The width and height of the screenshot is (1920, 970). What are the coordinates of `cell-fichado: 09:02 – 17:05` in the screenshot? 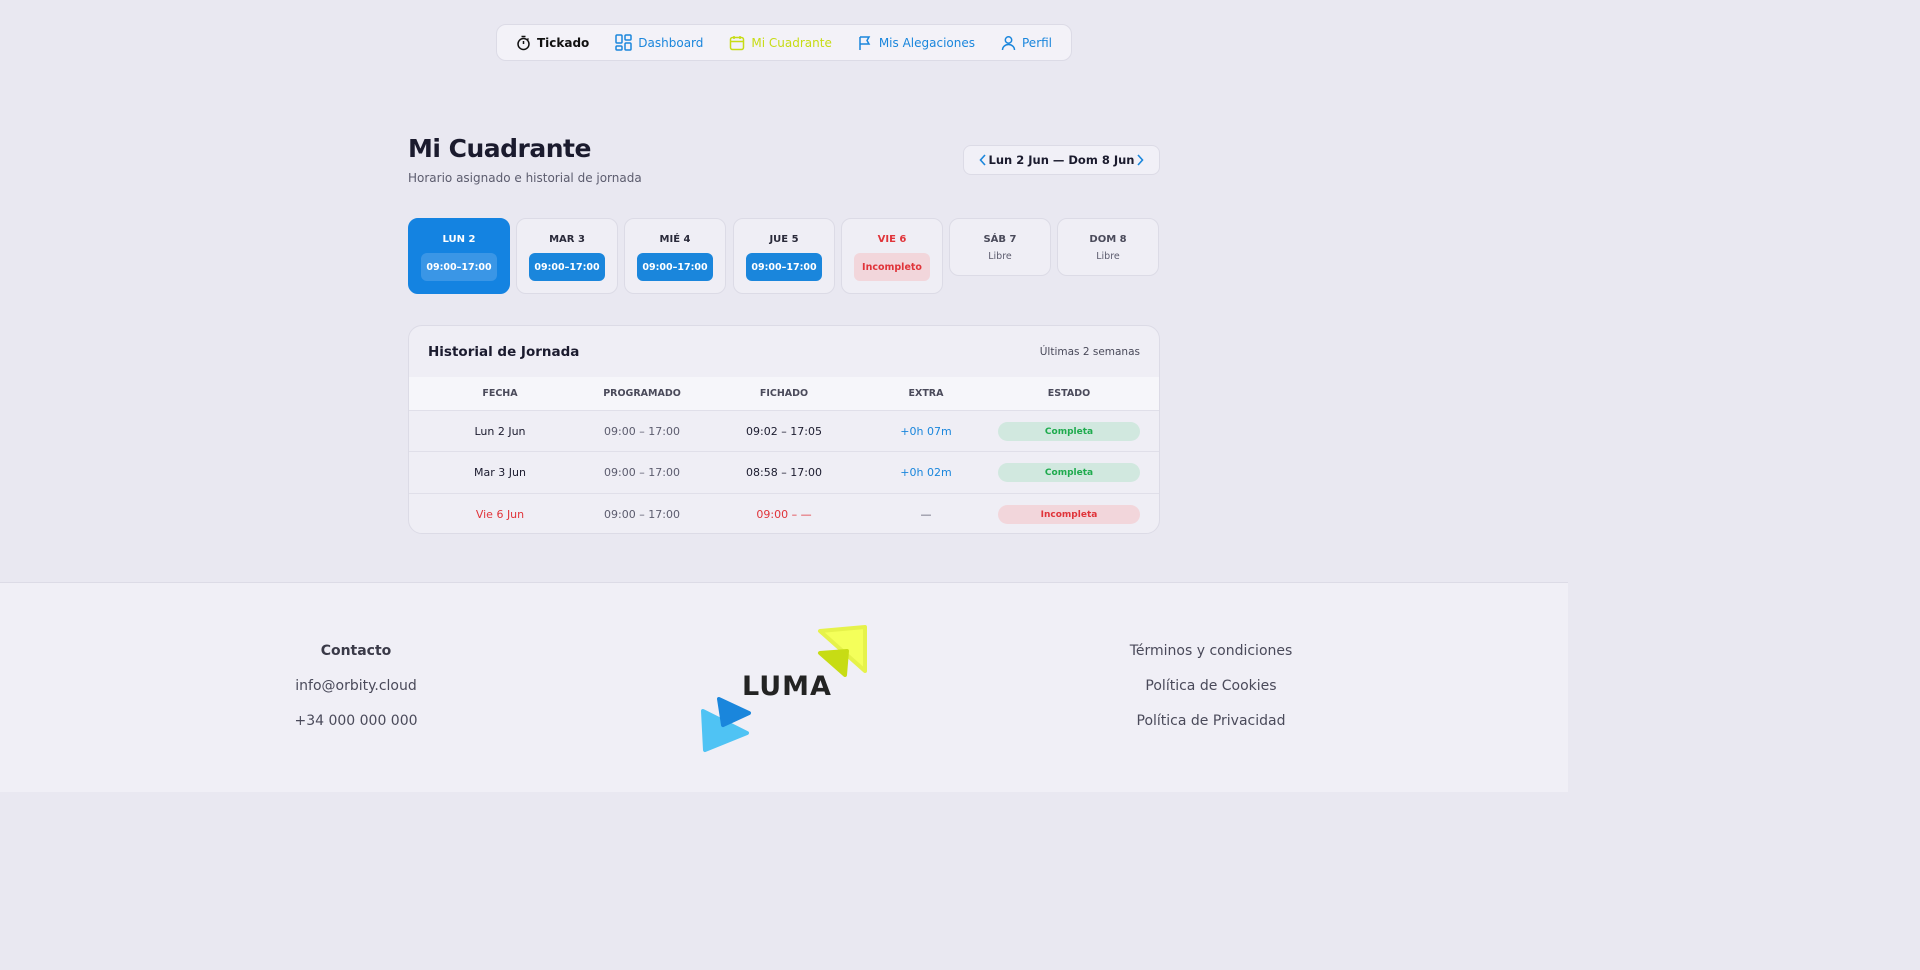 It's located at (784, 431).